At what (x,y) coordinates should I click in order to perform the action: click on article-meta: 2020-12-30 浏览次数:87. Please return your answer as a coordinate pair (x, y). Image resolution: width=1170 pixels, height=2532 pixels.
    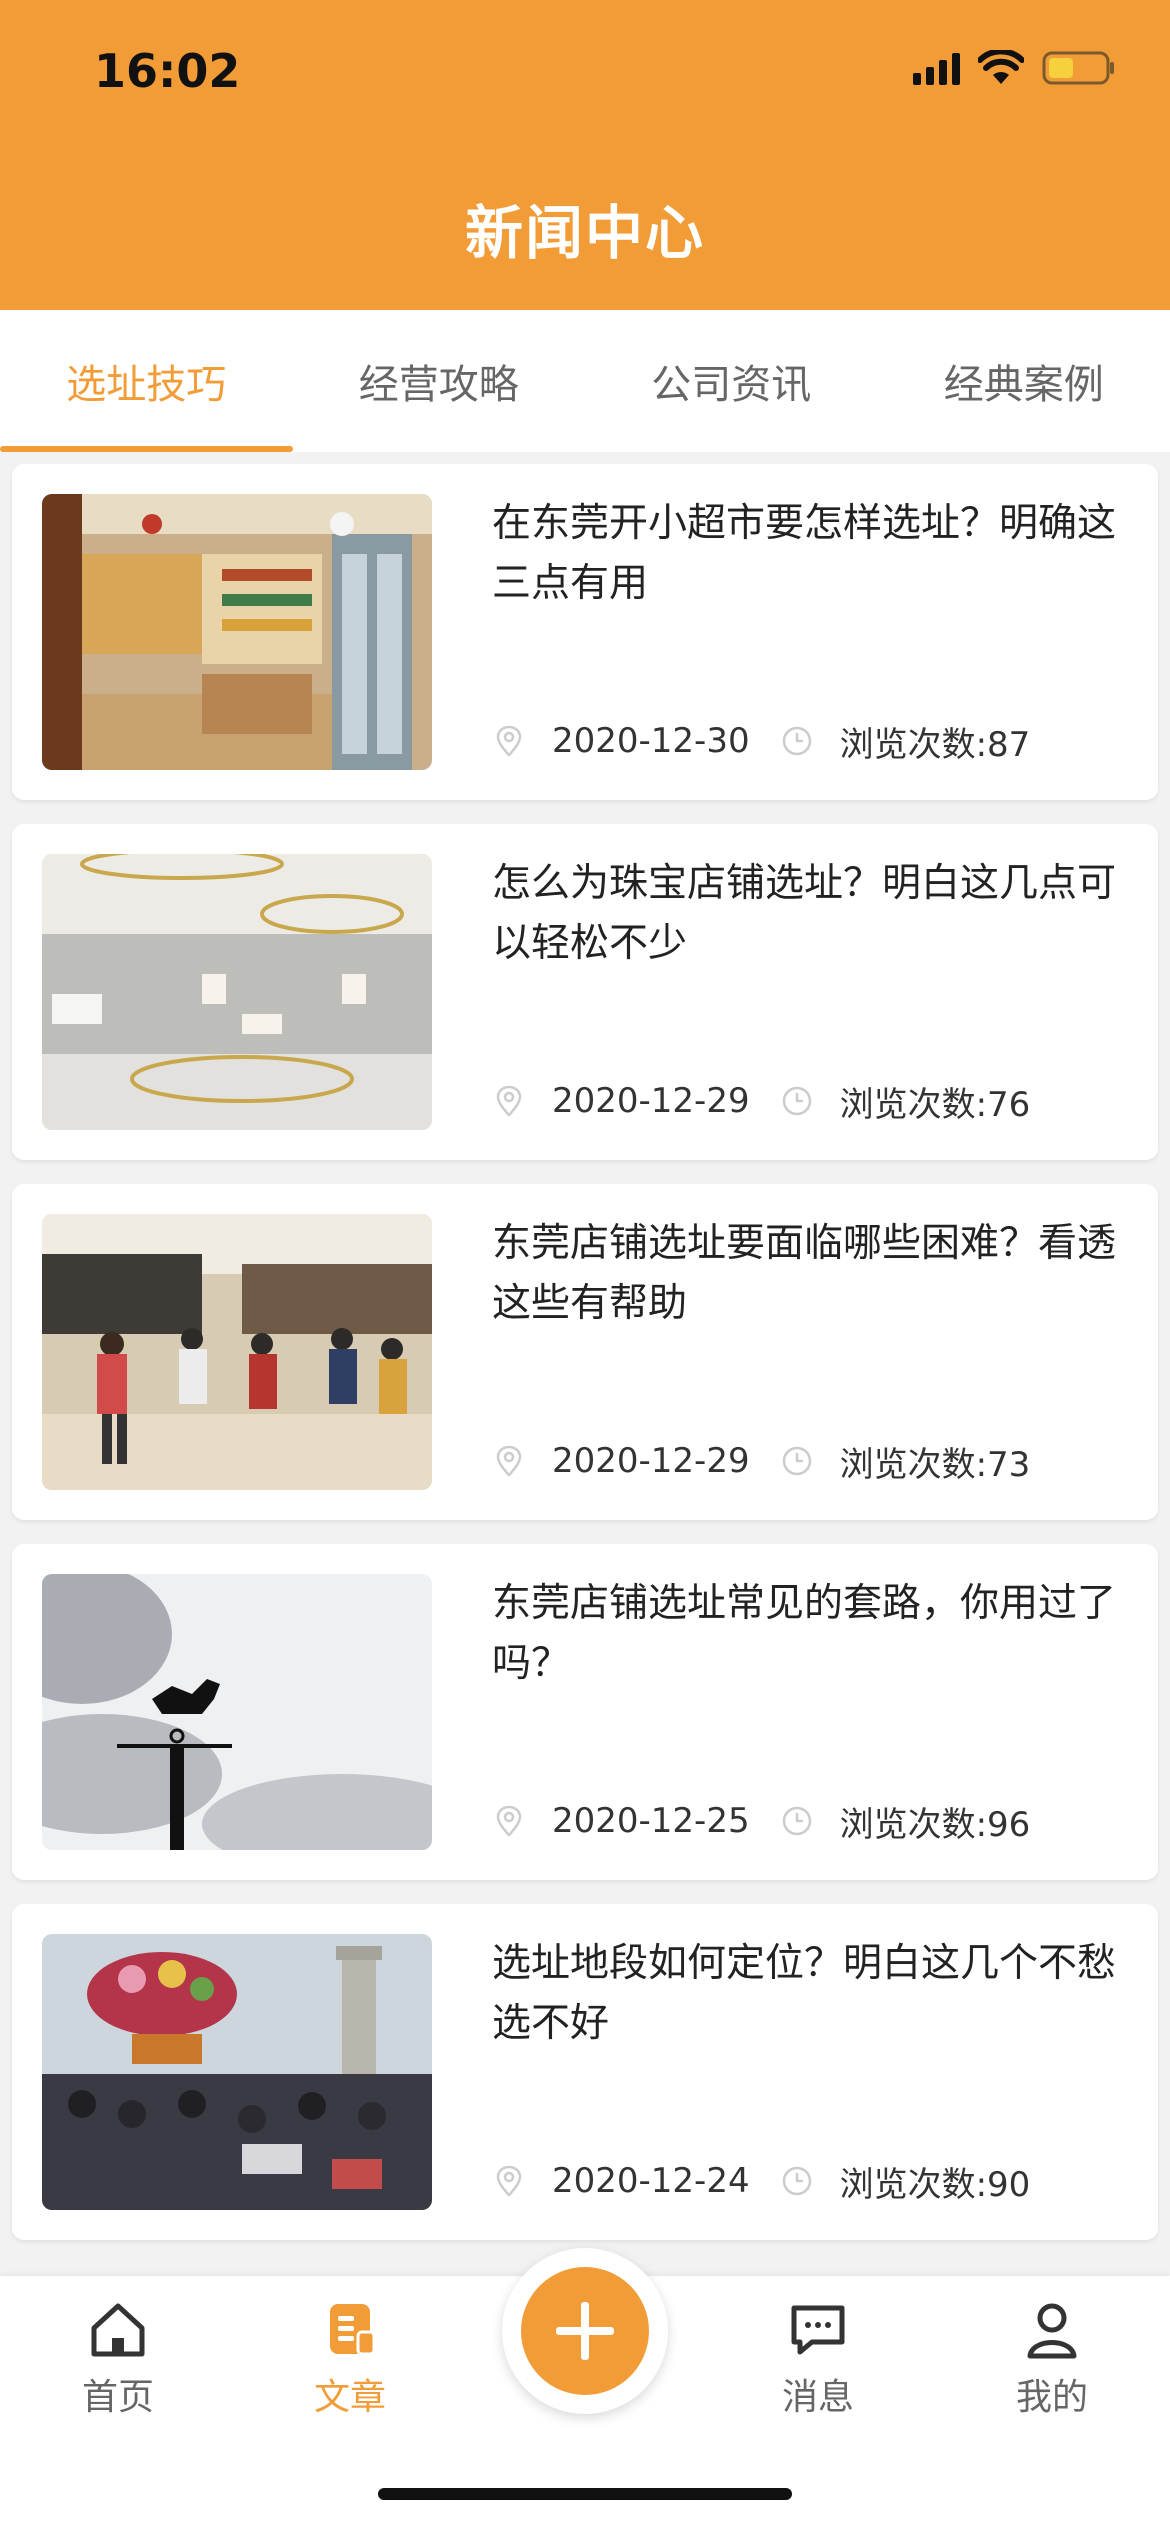
    Looking at the image, I should click on (812, 741).